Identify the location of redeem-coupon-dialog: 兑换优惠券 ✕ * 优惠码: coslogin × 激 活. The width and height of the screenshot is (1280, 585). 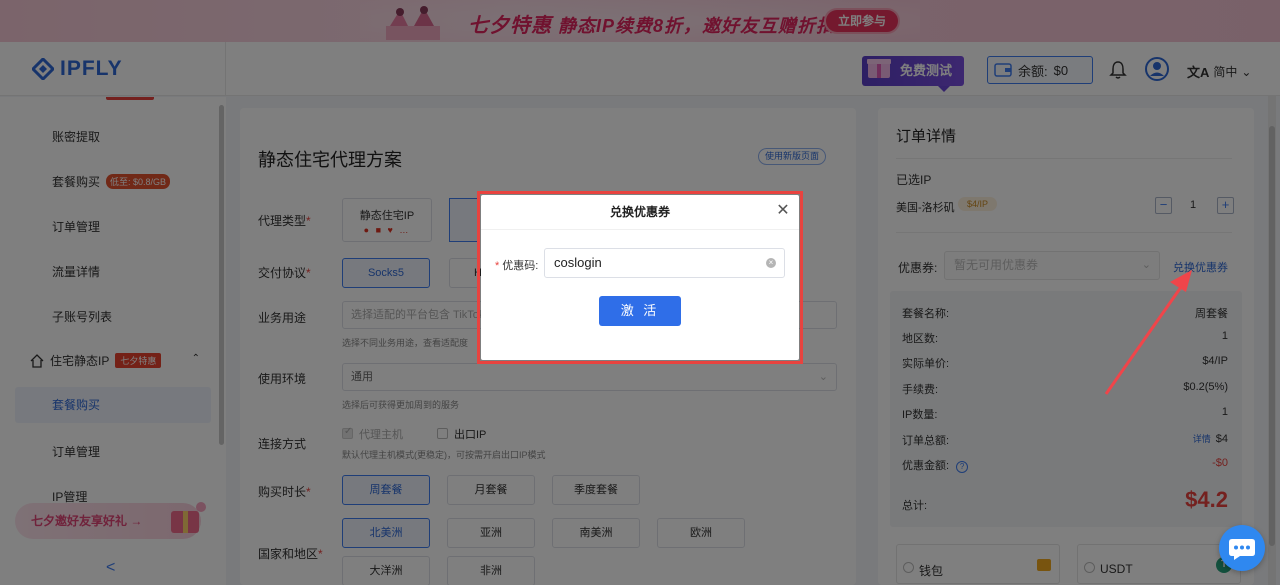
(640, 277).